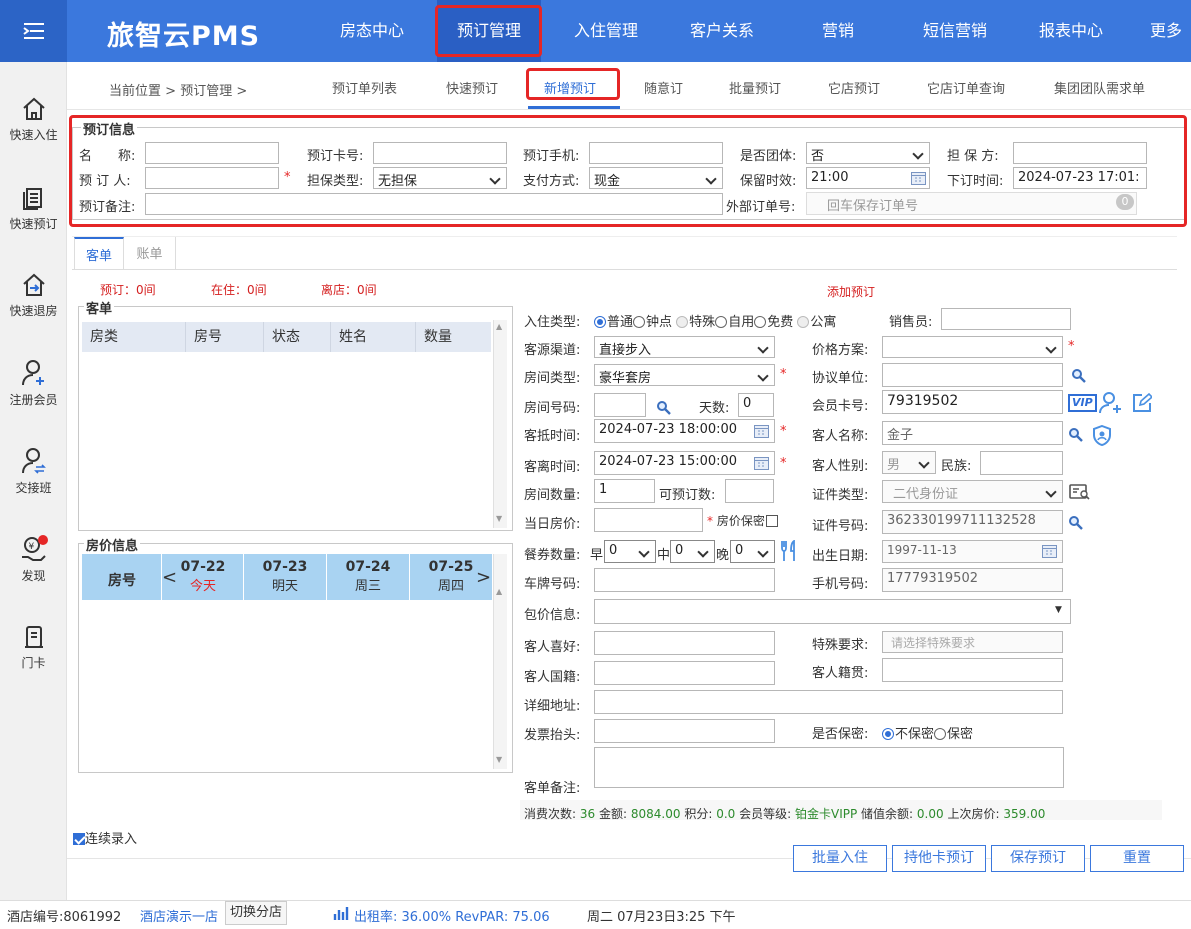  Describe the element at coordinates (909, 462) in the screenshot. I see `gender-select: 男` at that location.